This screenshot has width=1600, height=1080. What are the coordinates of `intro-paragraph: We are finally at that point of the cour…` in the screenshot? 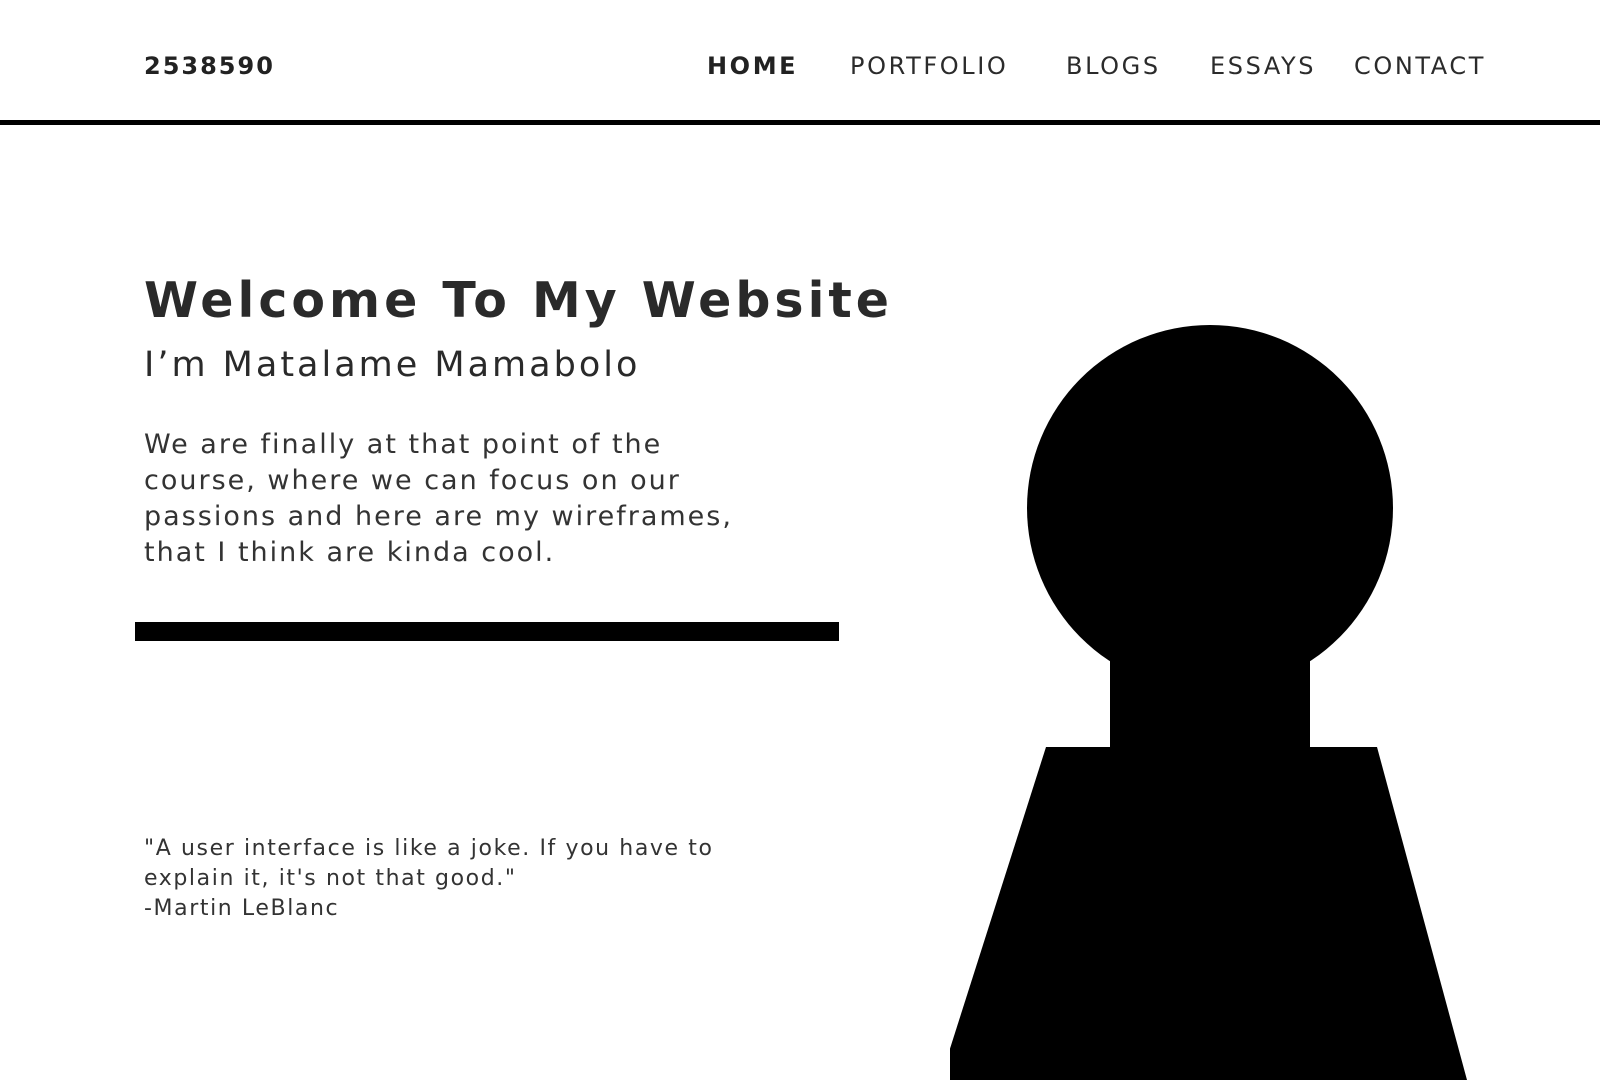 It's located at (438, 498).